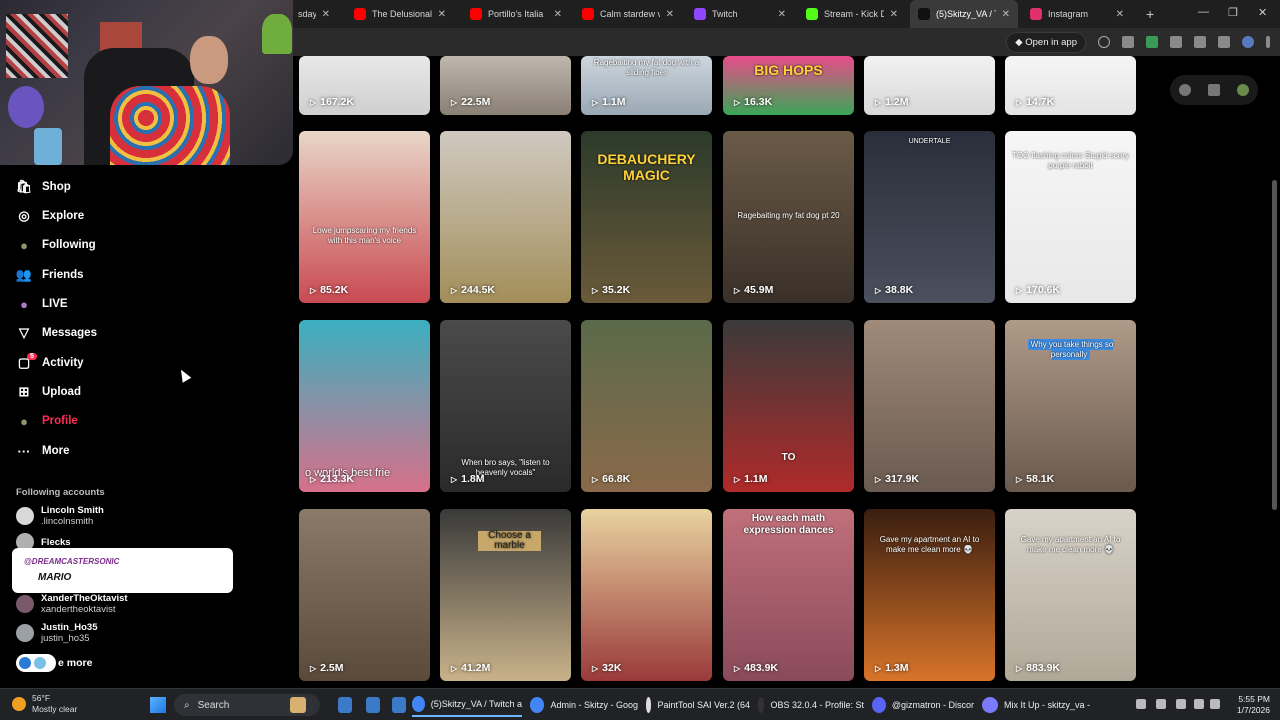 The image size is (1280, 720). I want to click on taskbar-app: (5)Skitzy_VA / Twitch a, so click(467, 705).